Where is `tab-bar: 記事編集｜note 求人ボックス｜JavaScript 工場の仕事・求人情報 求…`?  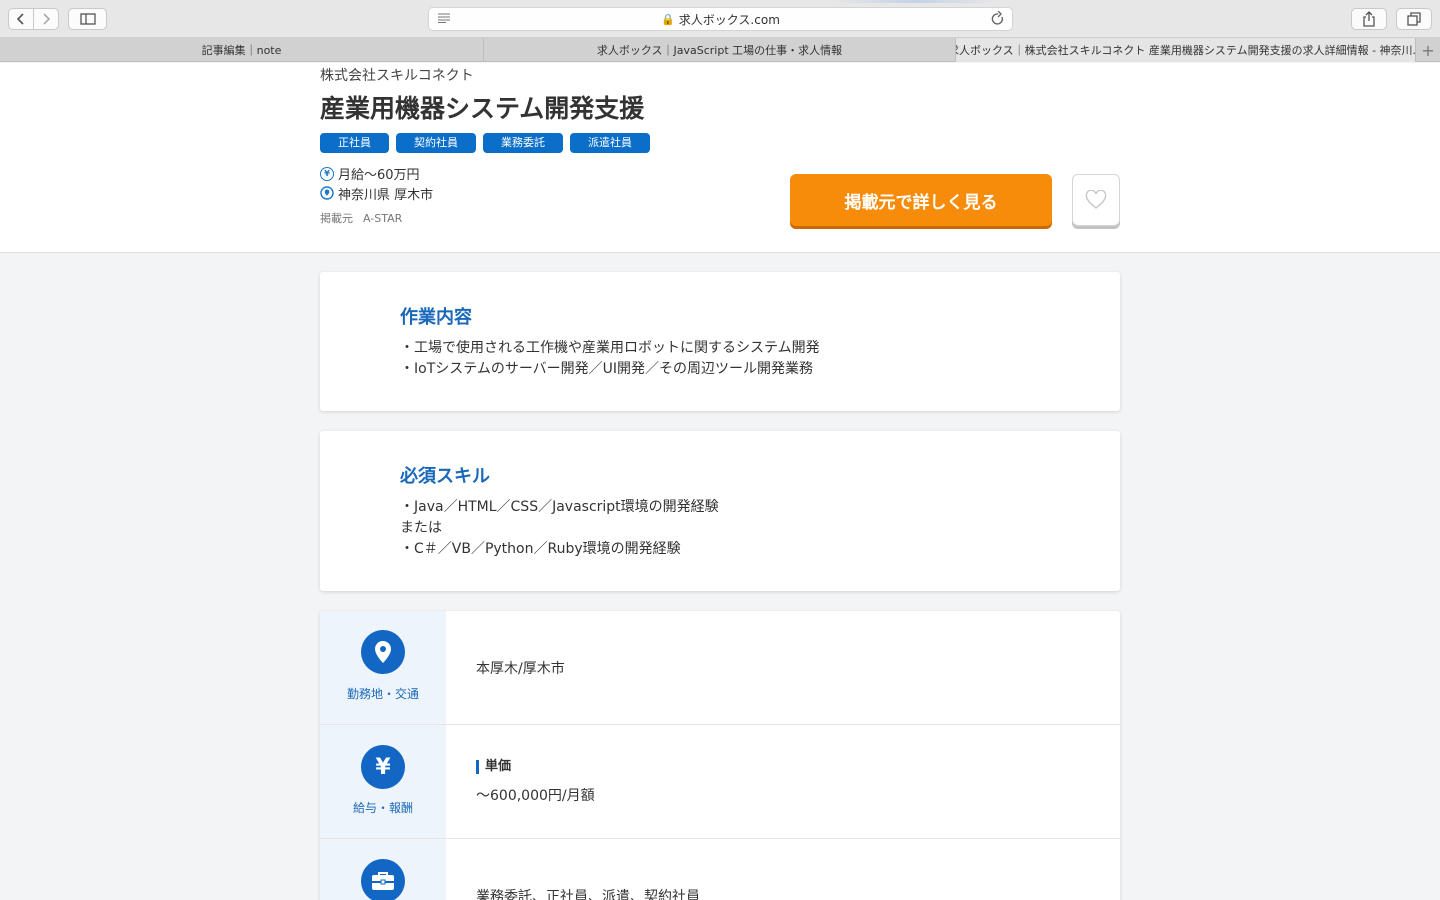
tab-bar: 記事編集｜note 求人ボックス｜JavaScript 工場の仕事・求人情報 求… is located at coordinates (720, 50).